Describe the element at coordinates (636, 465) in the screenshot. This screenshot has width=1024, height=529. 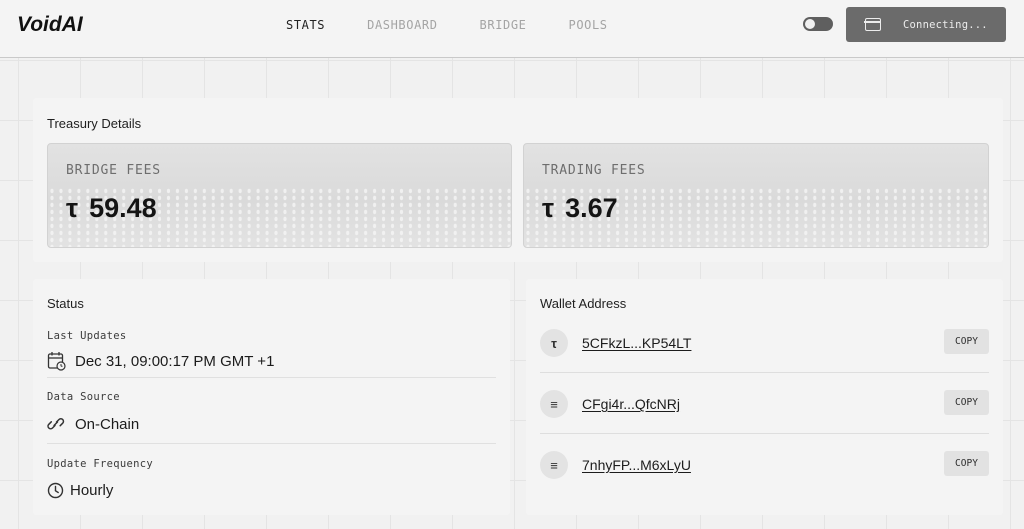
I see `wallet-address-link: 7nhyFP...M6xLyU` at that location.